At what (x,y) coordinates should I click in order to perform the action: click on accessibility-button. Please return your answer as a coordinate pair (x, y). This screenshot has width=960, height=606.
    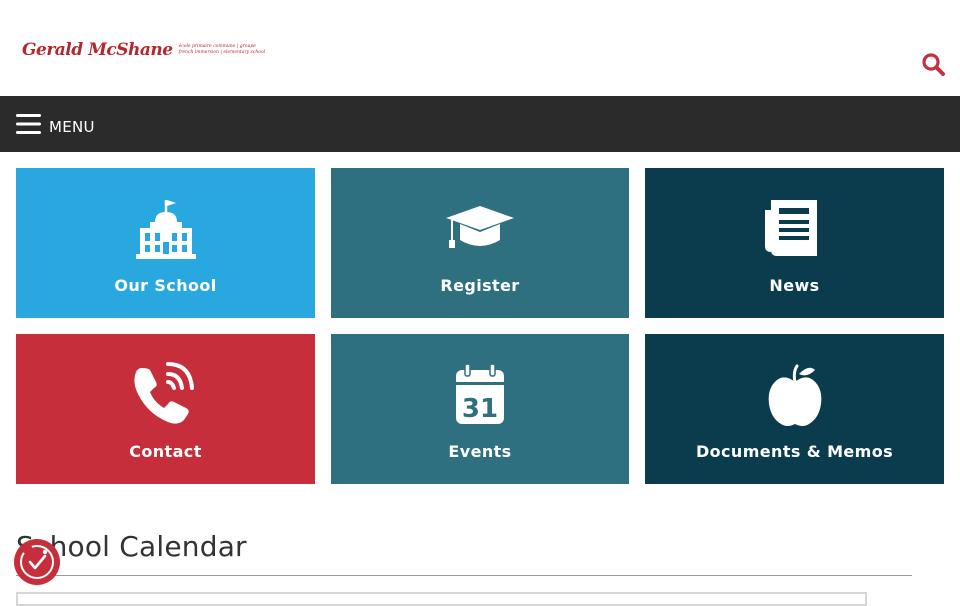
    Looking at the image, I should click on (37, 562).